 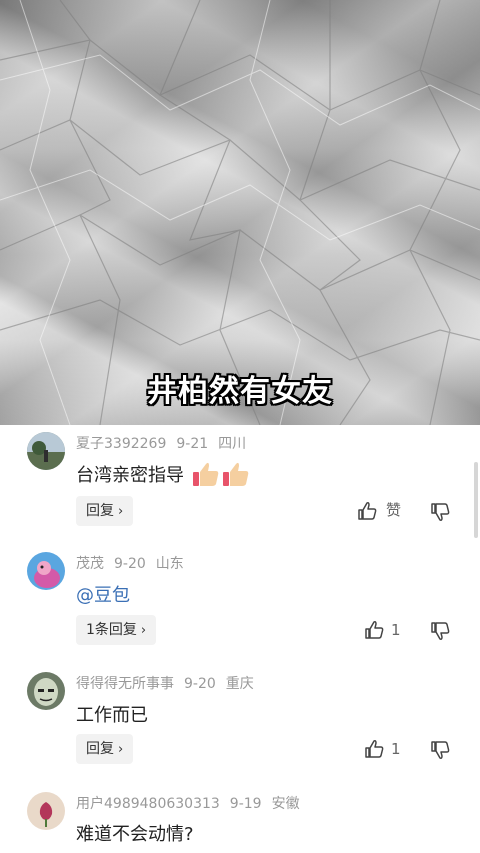 I want to click on comment-text: 台湾亲密指导, so click(x=163, y=474).